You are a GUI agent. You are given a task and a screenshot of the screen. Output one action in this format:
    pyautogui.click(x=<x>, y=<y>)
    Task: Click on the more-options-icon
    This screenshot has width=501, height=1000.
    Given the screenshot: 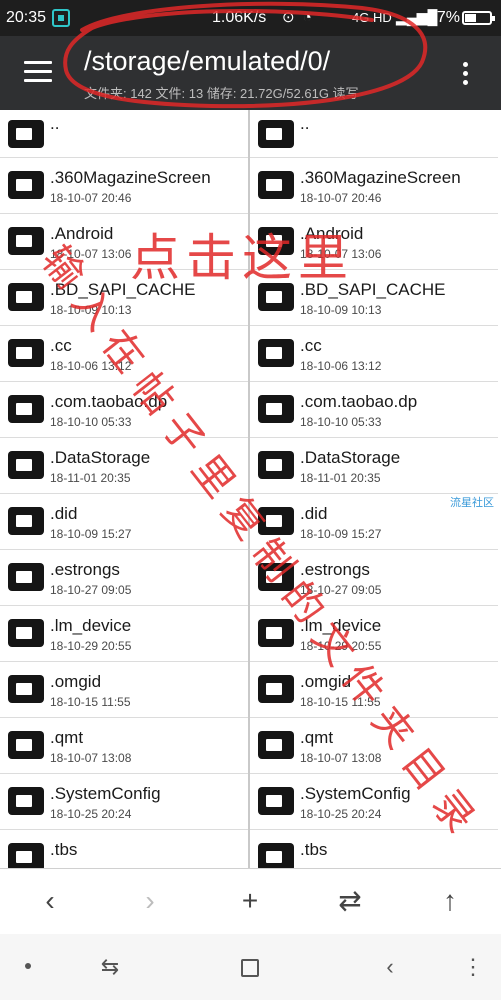 What is the action you would take?
    pyautogui.click(x=465, y=74)
    